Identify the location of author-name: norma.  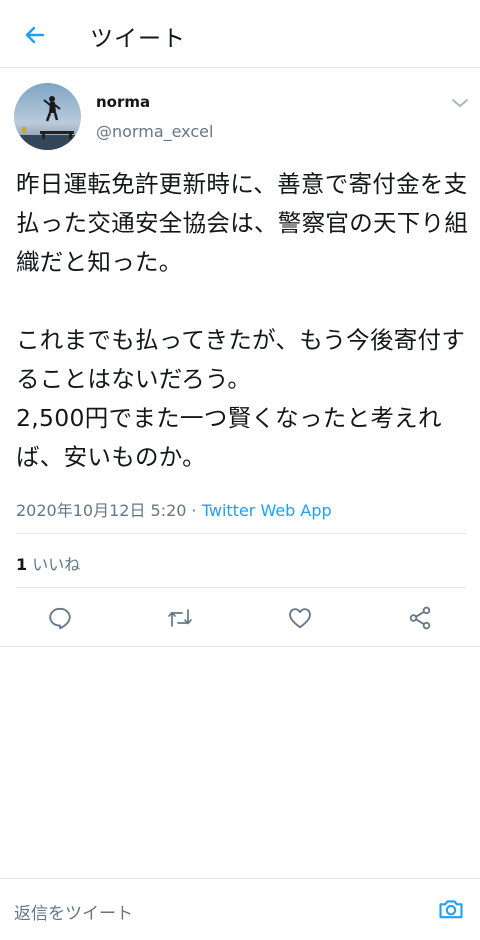
(123, 102).